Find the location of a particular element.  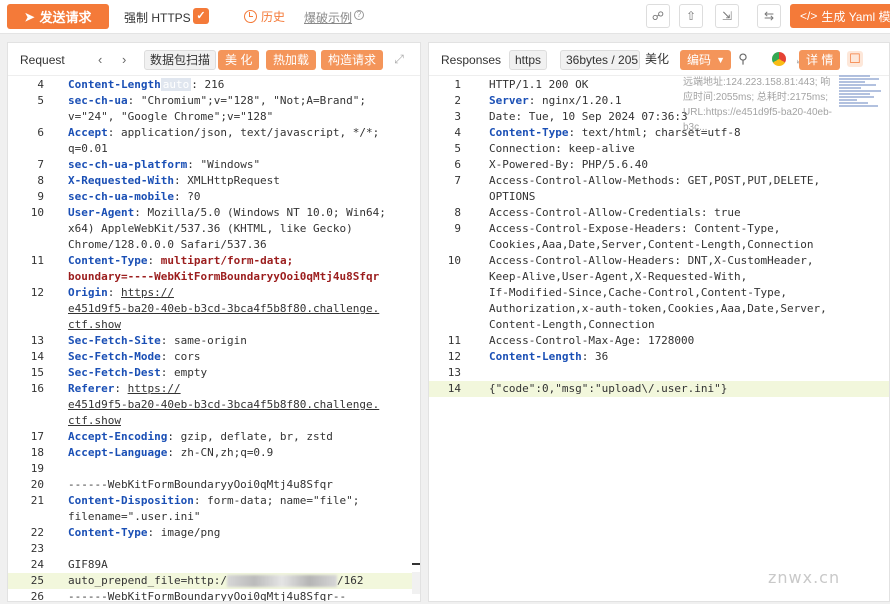

scrollbar-thumb is located at coordinates (416, 564).